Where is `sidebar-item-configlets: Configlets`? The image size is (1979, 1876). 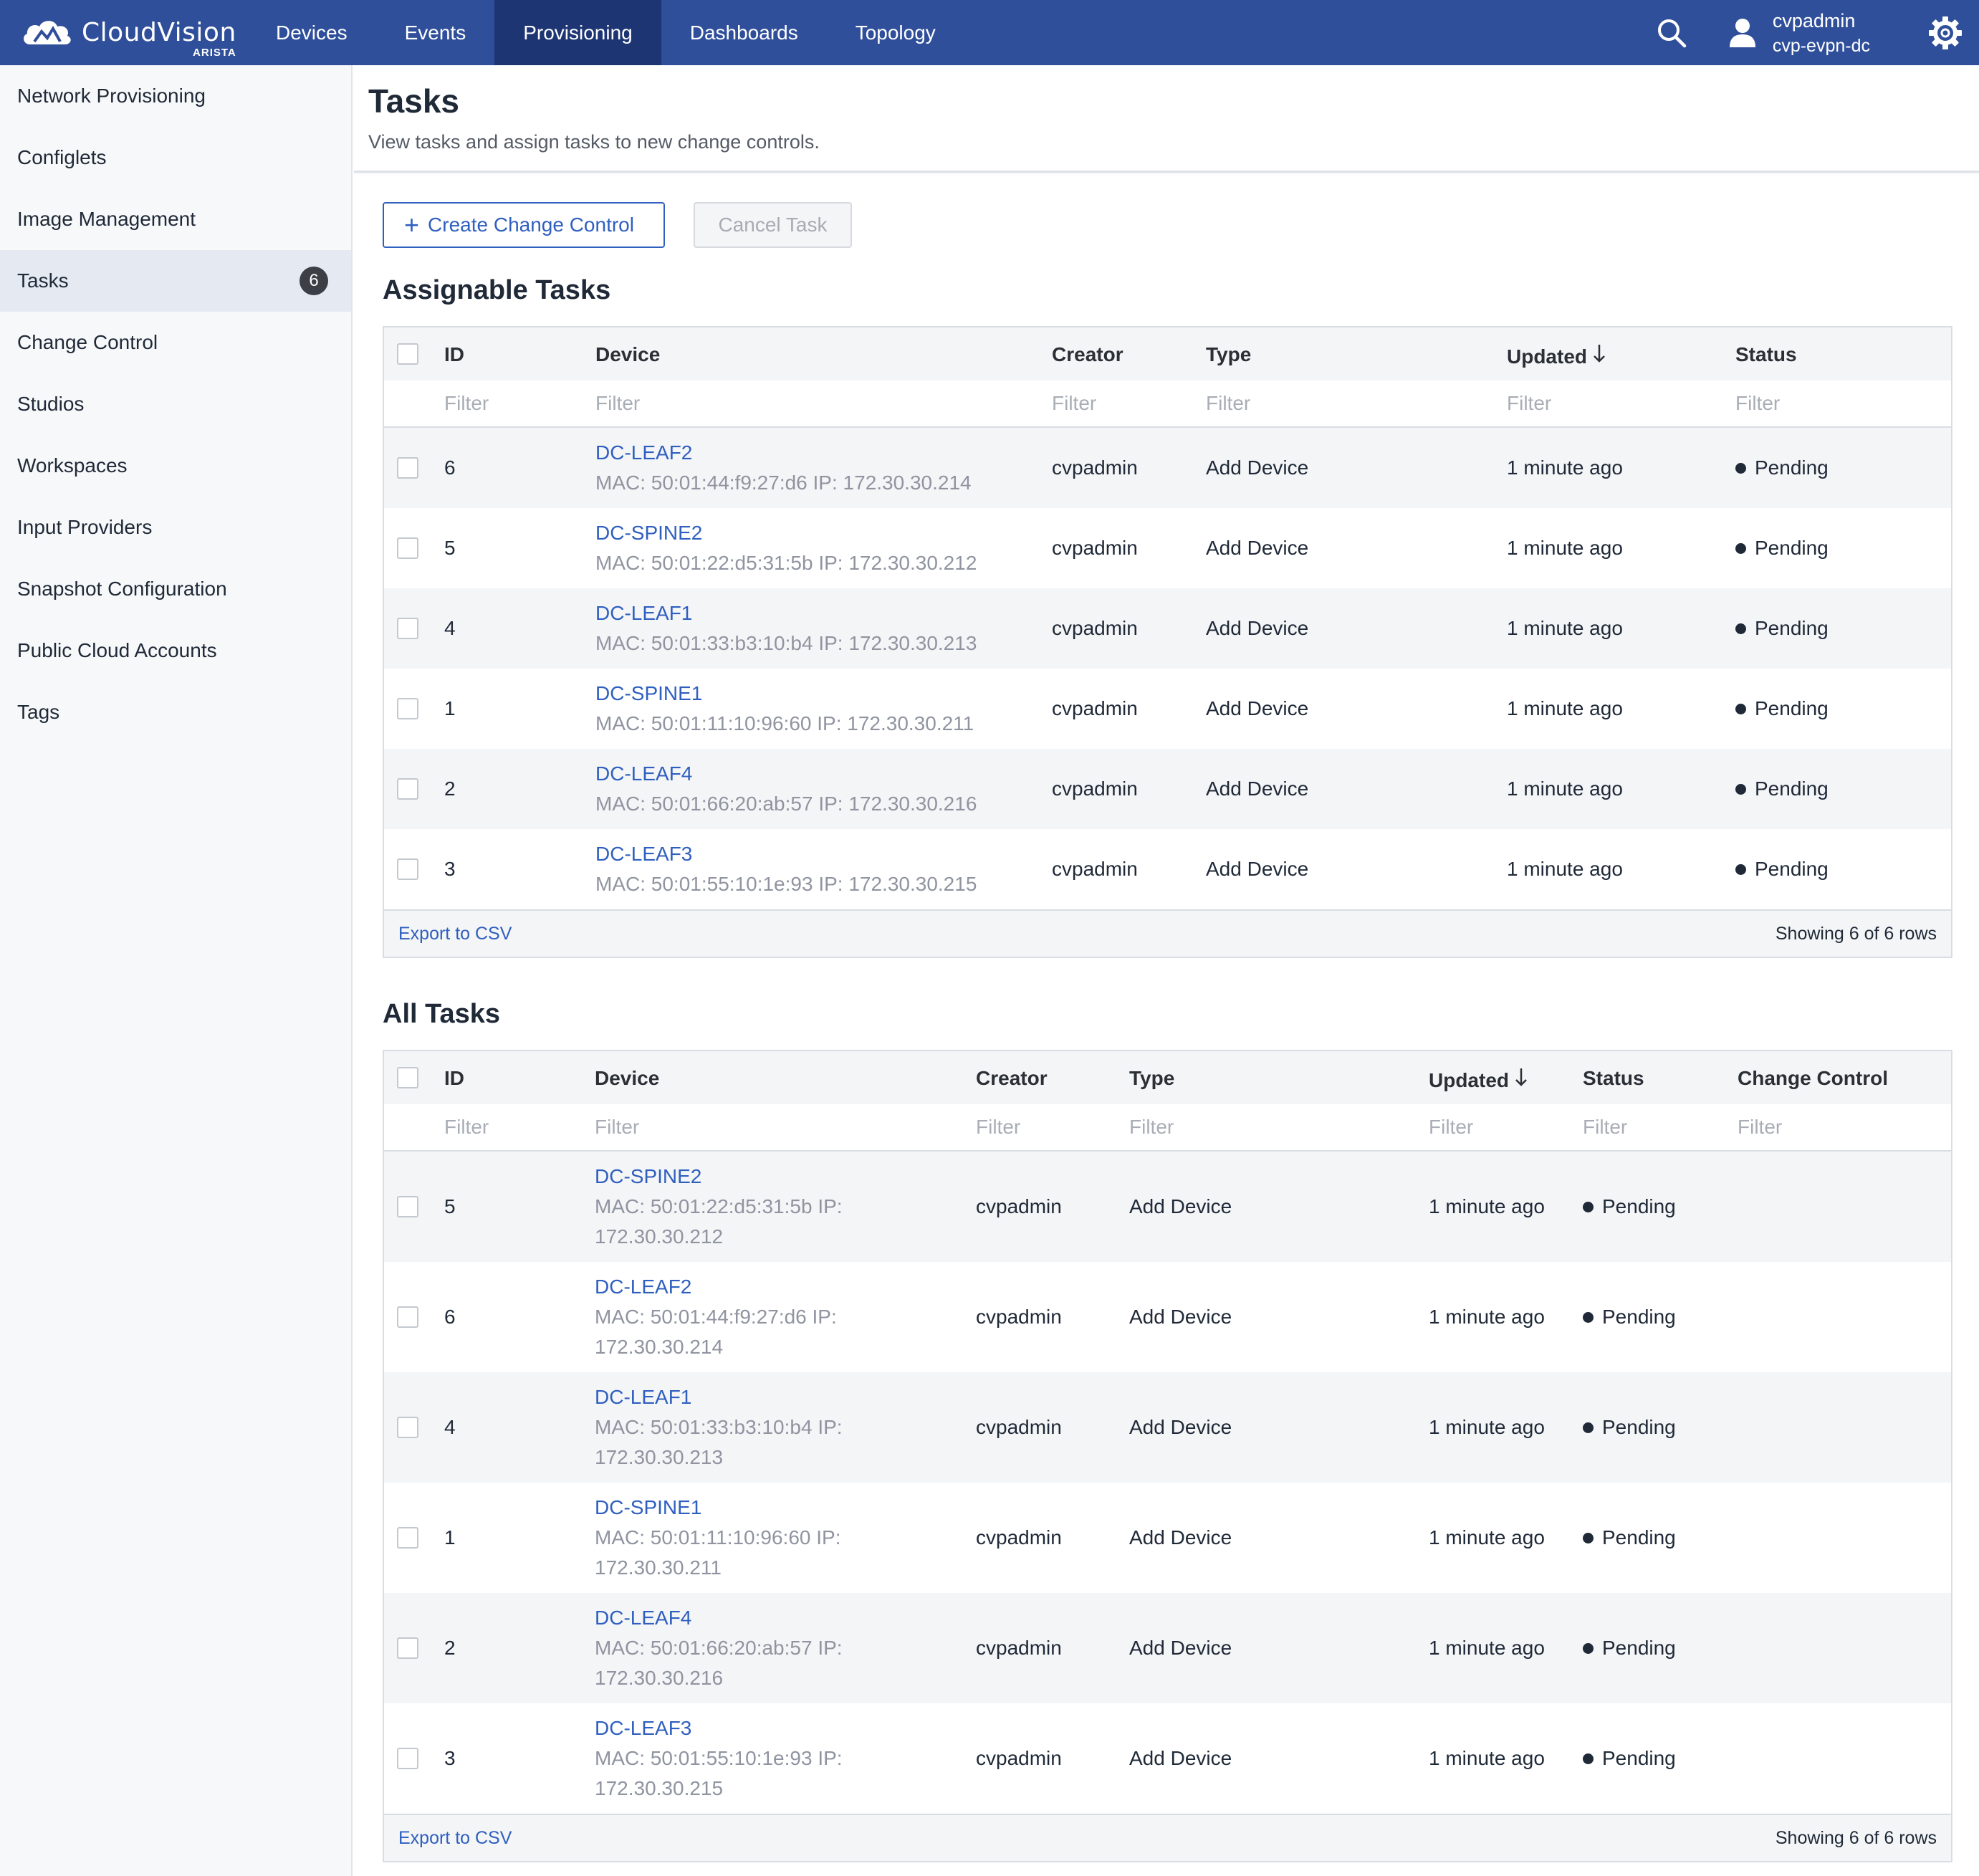
sidebar-item-configlets: Configlets is located at coordinates (175, 157).